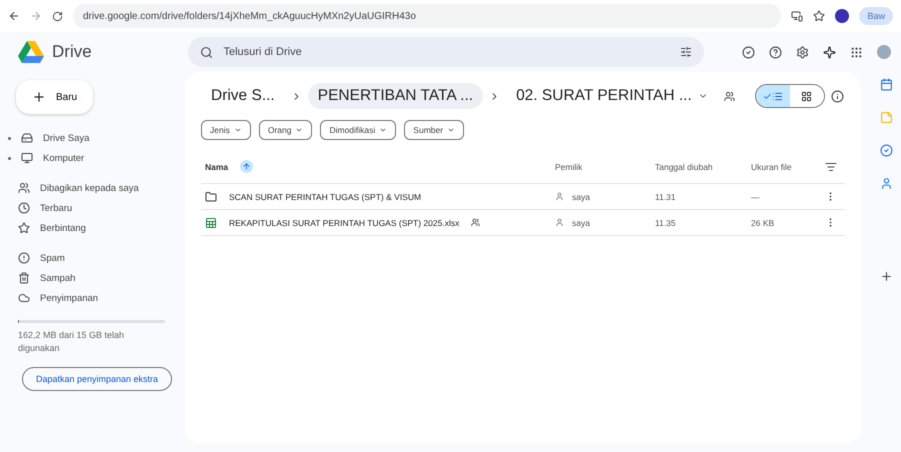  I want to click on settings-icon, so click(802, 52).